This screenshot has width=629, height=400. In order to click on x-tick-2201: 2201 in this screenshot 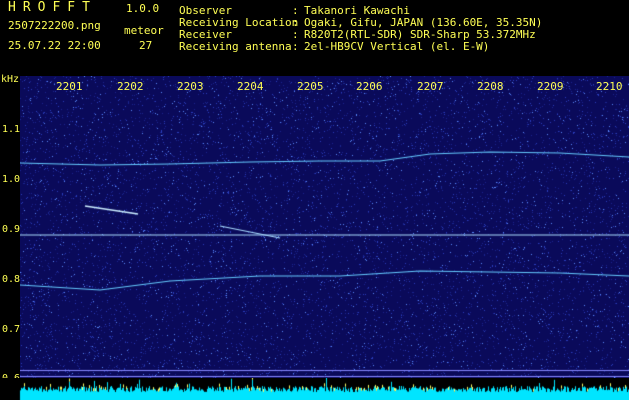, I will do `click(69, 86)`.